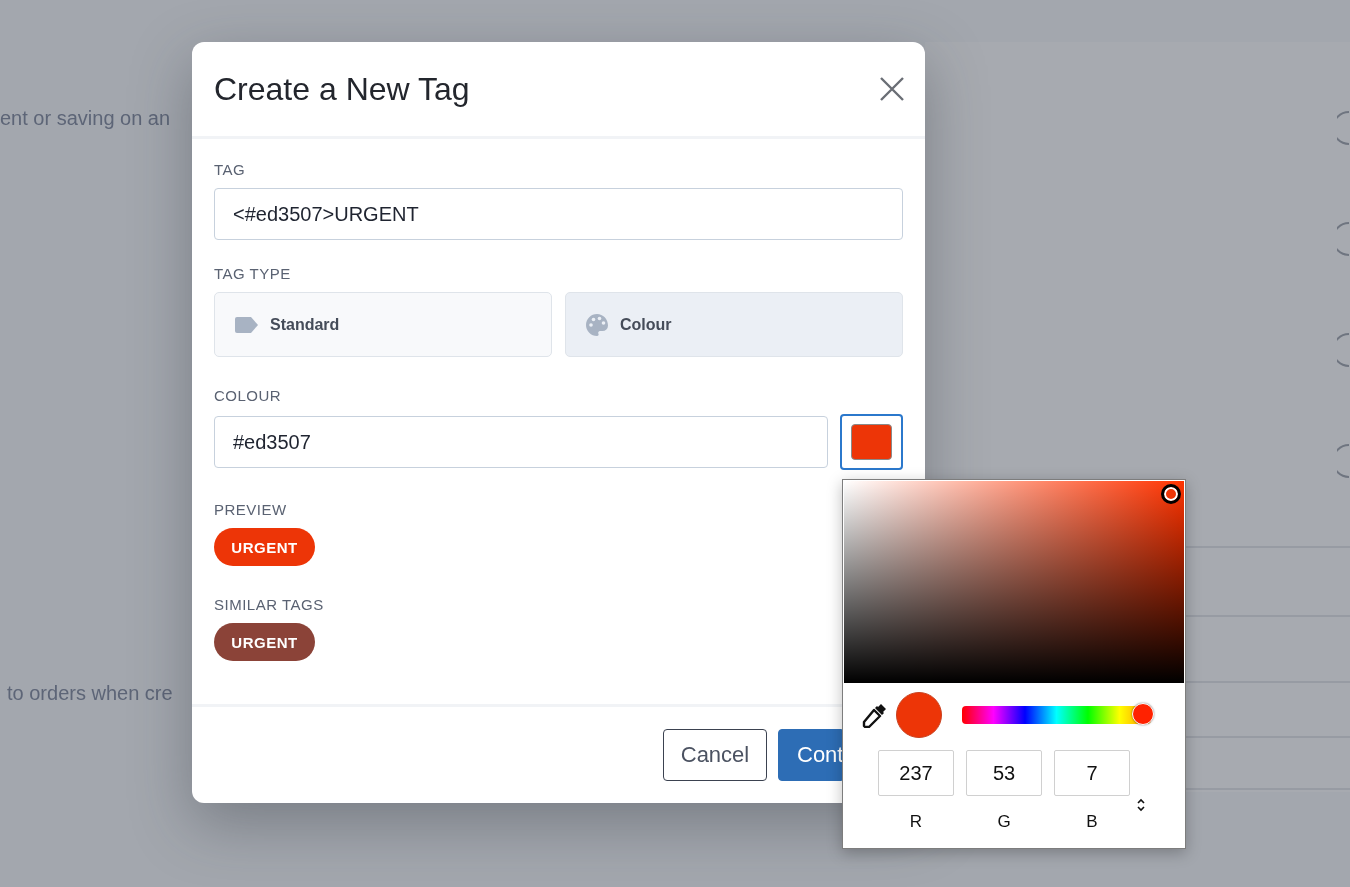  Describe the element at coordinates (919, 715) in the screenshot. I see `current-colour-swatch` at that location.